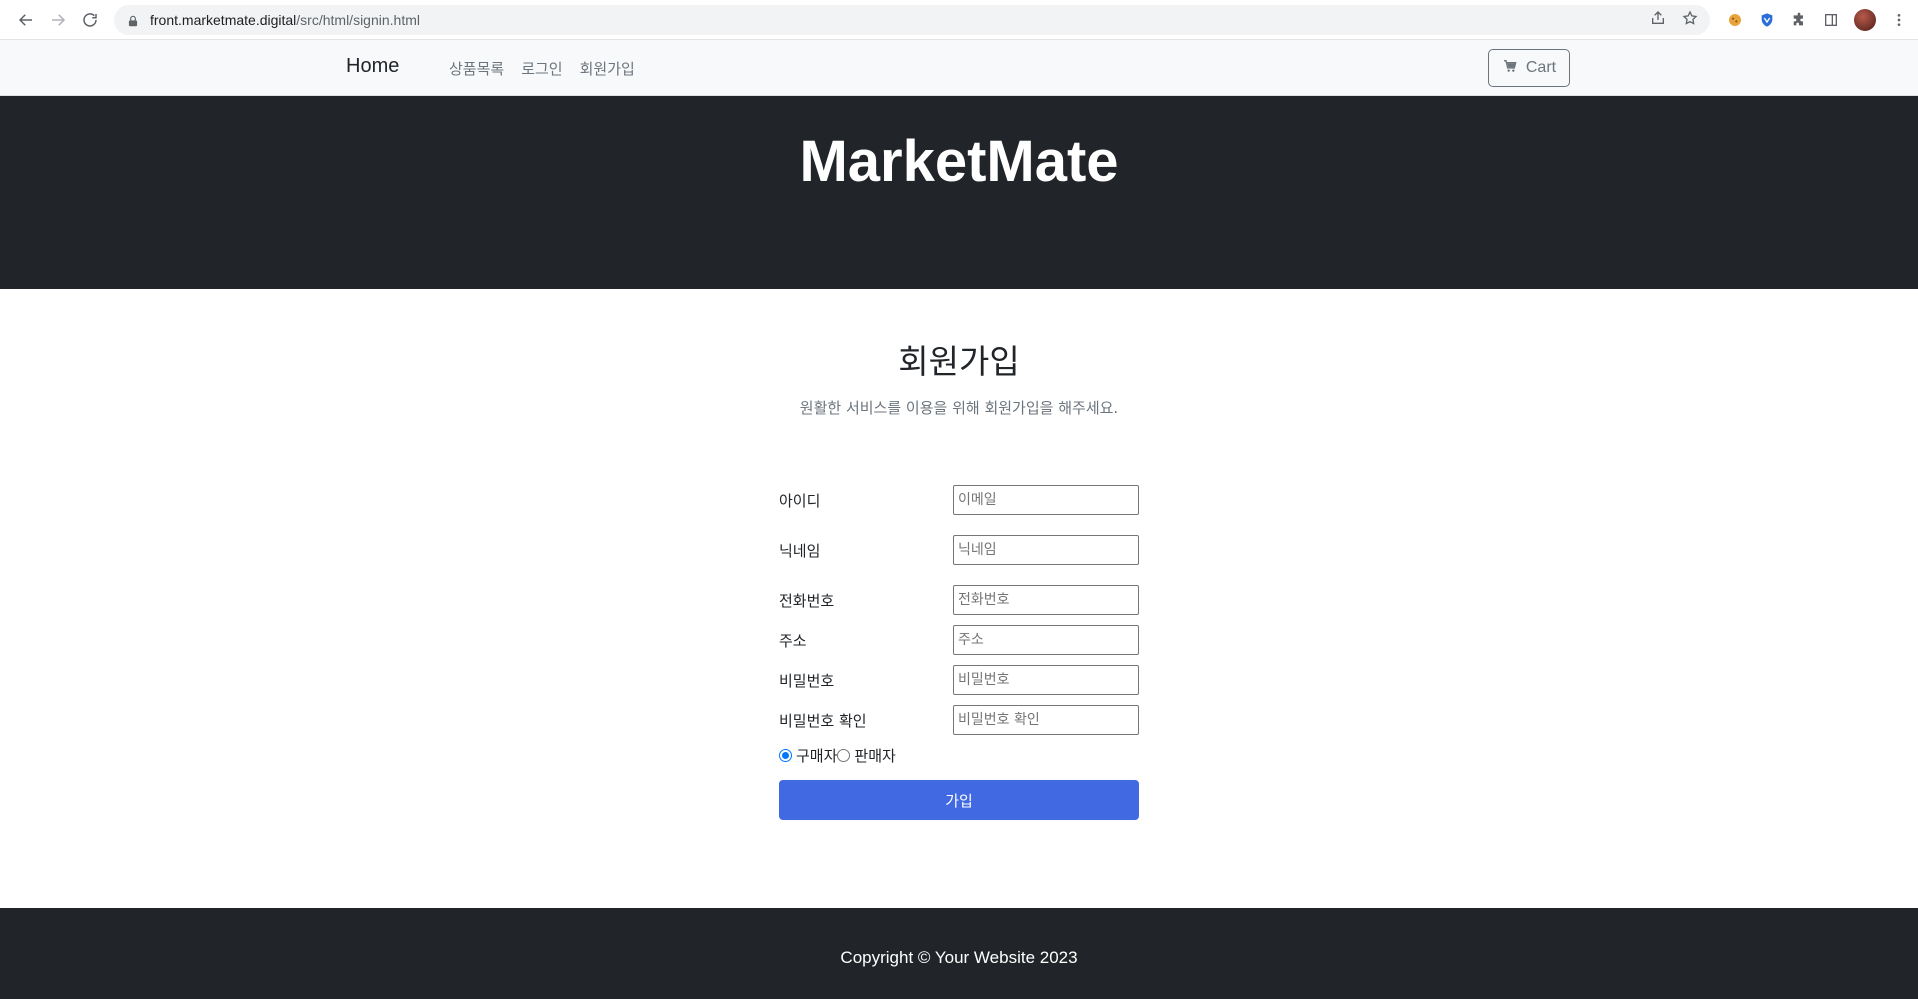 The width and height of the screenshot is (1918, 999). I want to click on password-confirm-label: 비밀번호 확인, so click(823, 720).